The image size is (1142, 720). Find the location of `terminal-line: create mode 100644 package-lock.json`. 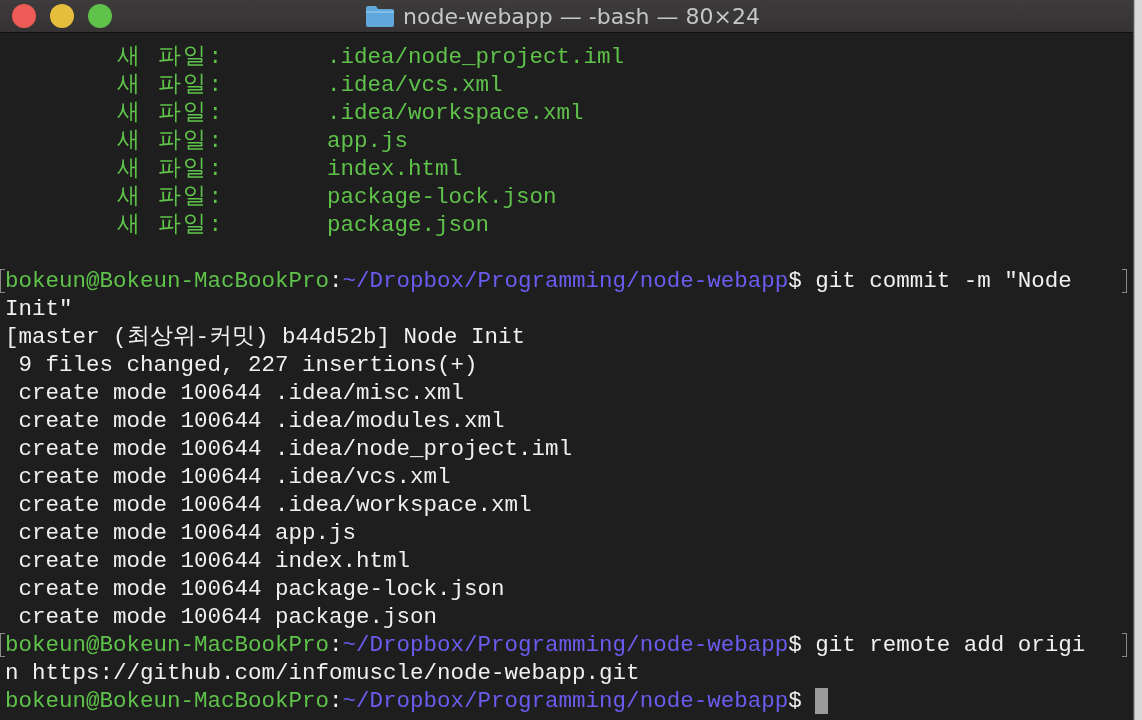

terminal-line: create mode 100644 package-lock.json is located at coordinates (261, 589).